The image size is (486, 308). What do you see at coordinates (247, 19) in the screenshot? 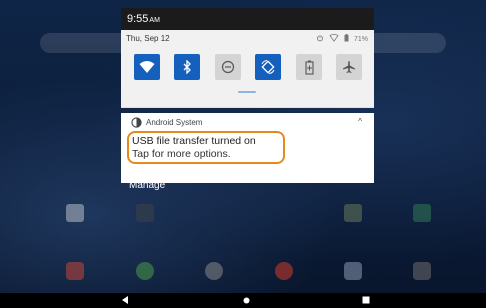
I see `shade-header: 9:55AM` at bounding box center [247, 19].